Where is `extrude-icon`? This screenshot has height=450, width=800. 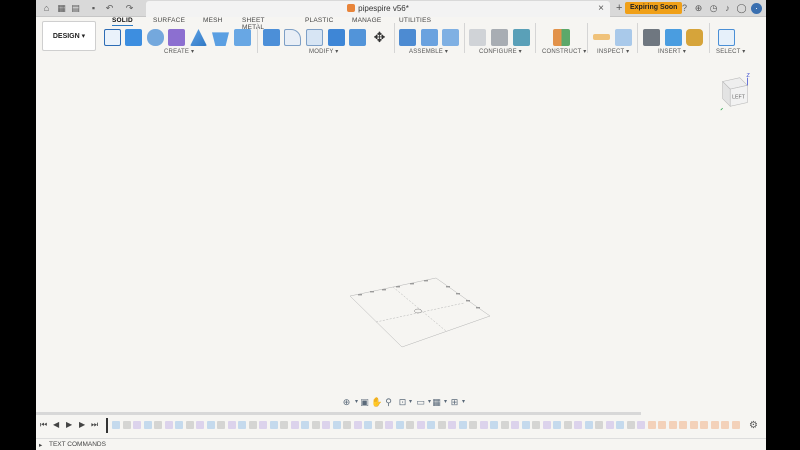 extrude-icon is located at coordinates (133, 37).